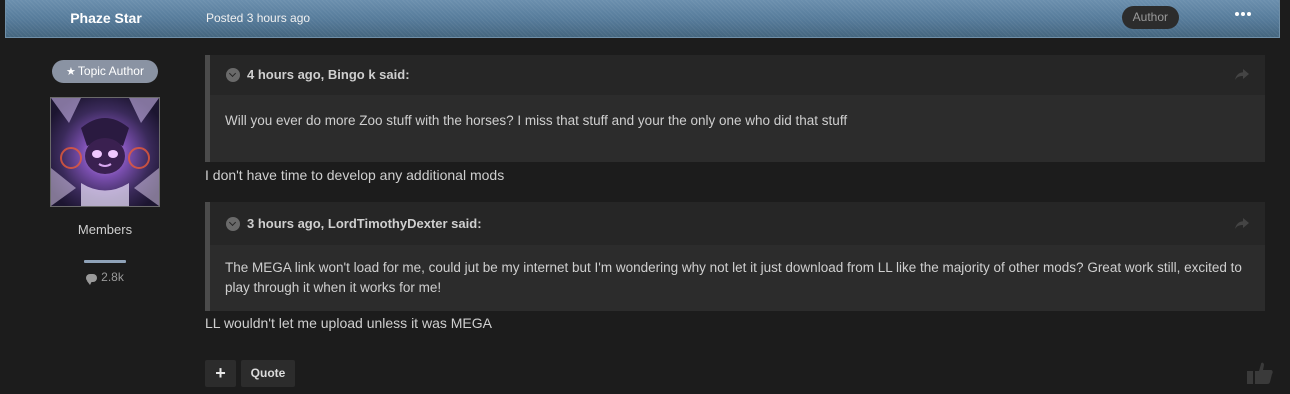 The image size is (1290, 394). Describe the element at coordinates (737, 75) in the screenshot. I see `quote-header: 4 hours ago, Bingo k said:` at that location.